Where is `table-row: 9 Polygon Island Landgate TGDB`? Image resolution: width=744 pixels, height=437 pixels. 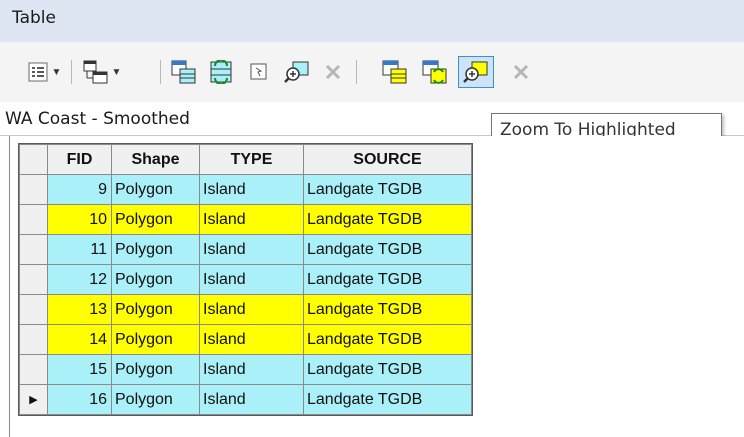 table-row: 9 Polygon Island Landgate TGDB is located at coordinates (245, 189).